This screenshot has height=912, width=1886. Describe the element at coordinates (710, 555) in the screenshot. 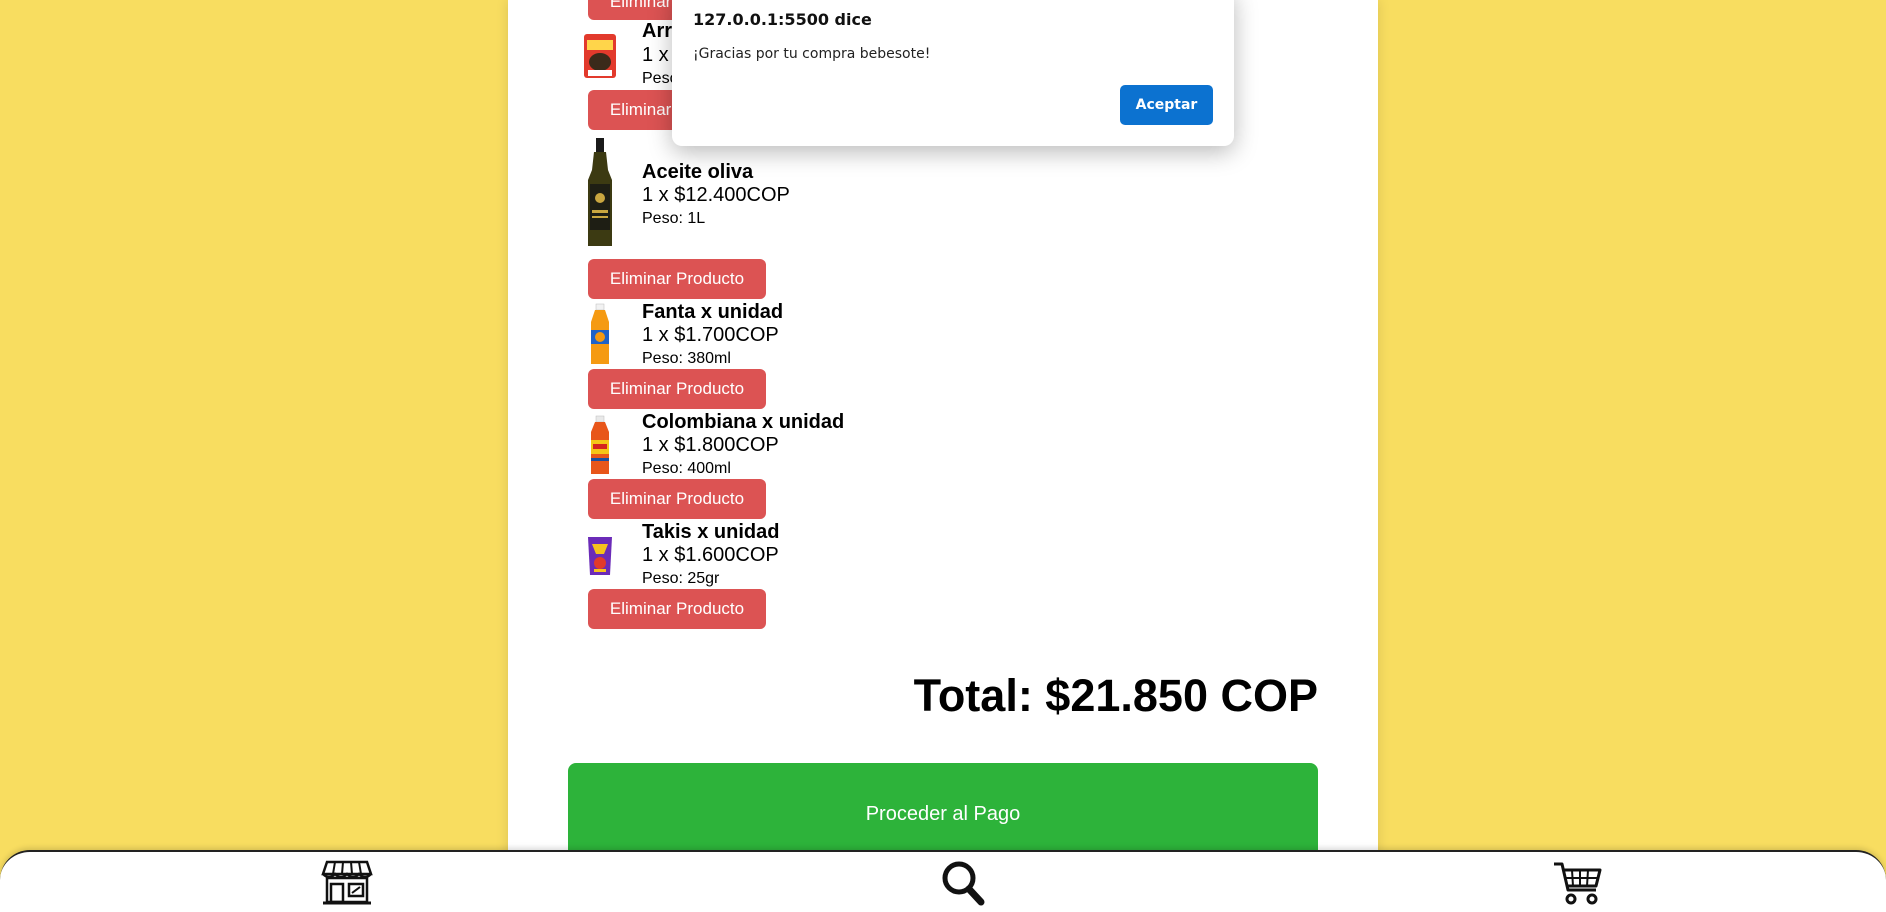

I see `product-quantity: 1 x $1.600COP` at that location.